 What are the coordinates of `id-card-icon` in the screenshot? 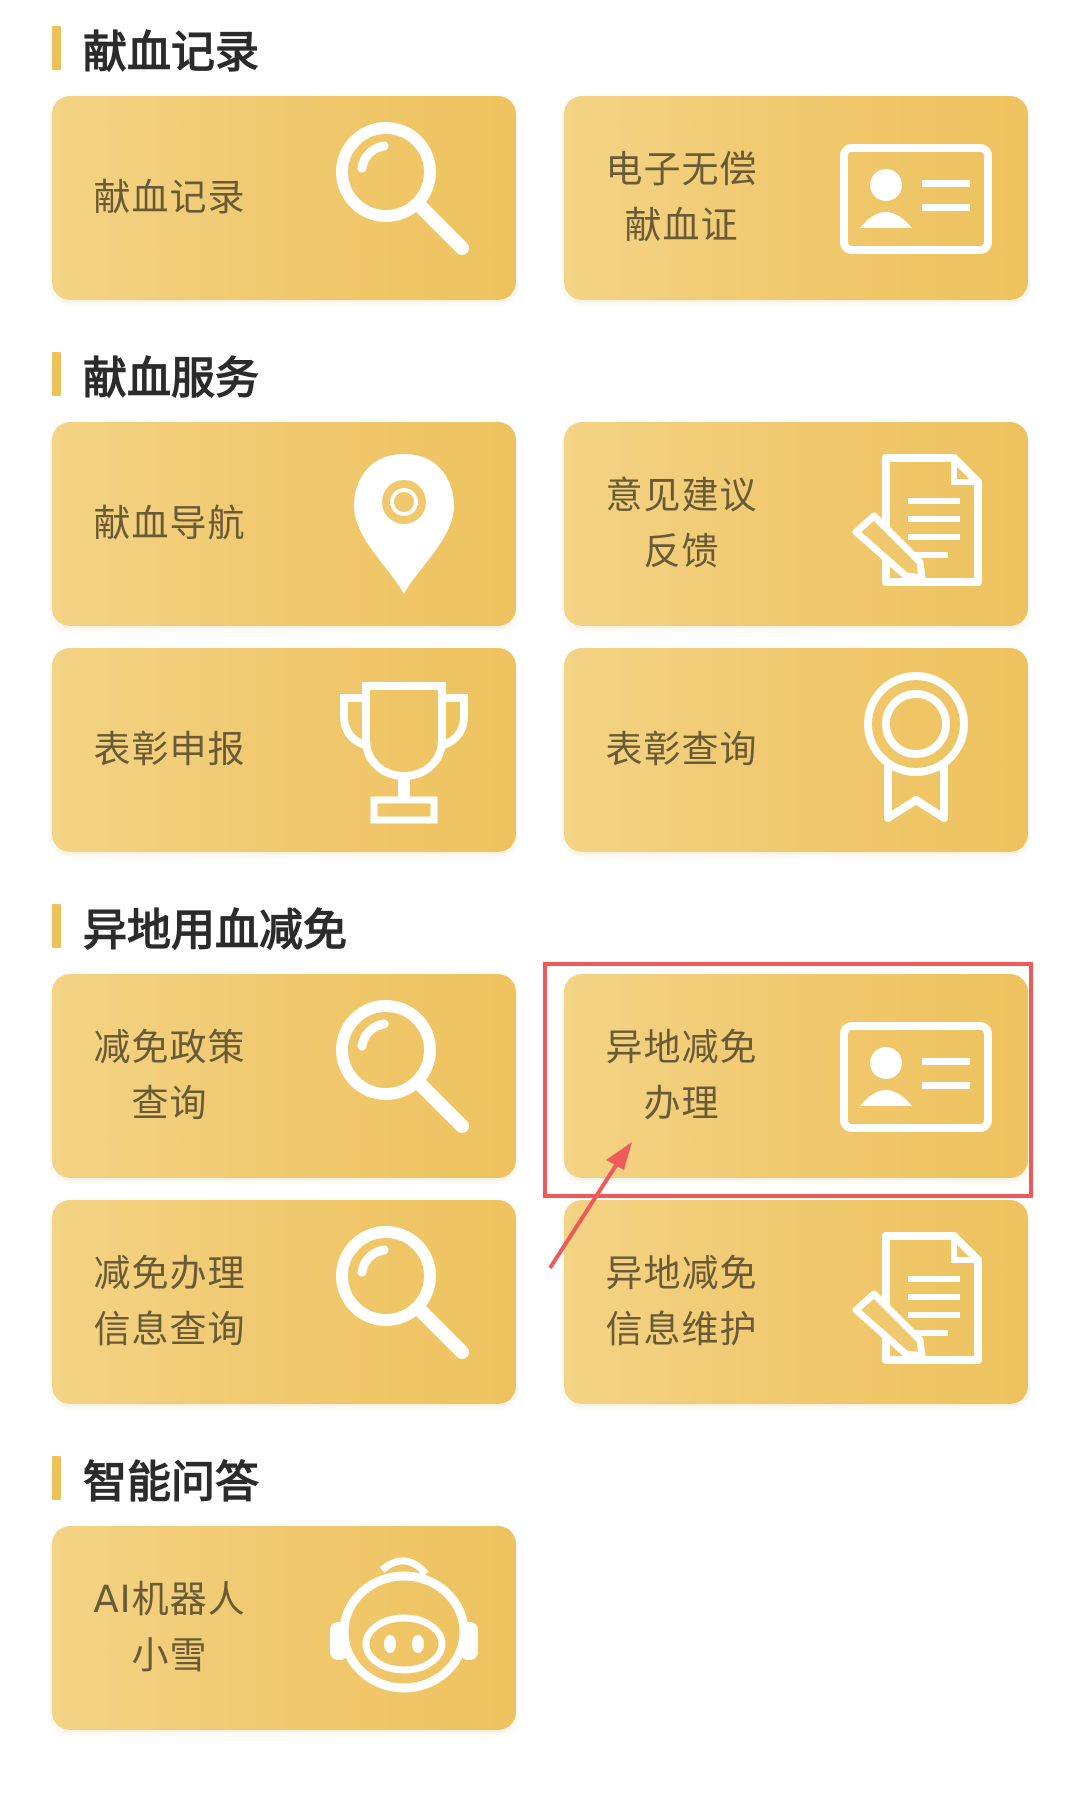 It's located at (916, 198).